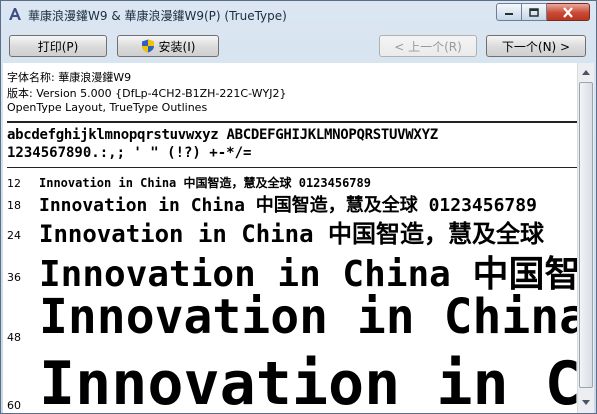 The width and height of the screenshot is (597, 414). Describe the element at coordinates (298, 15) in the screenshot. I see `title-bar: 華康浪漫鑵W9 & 華康浪漫鑵W9(P) (TrueType)` at that location.